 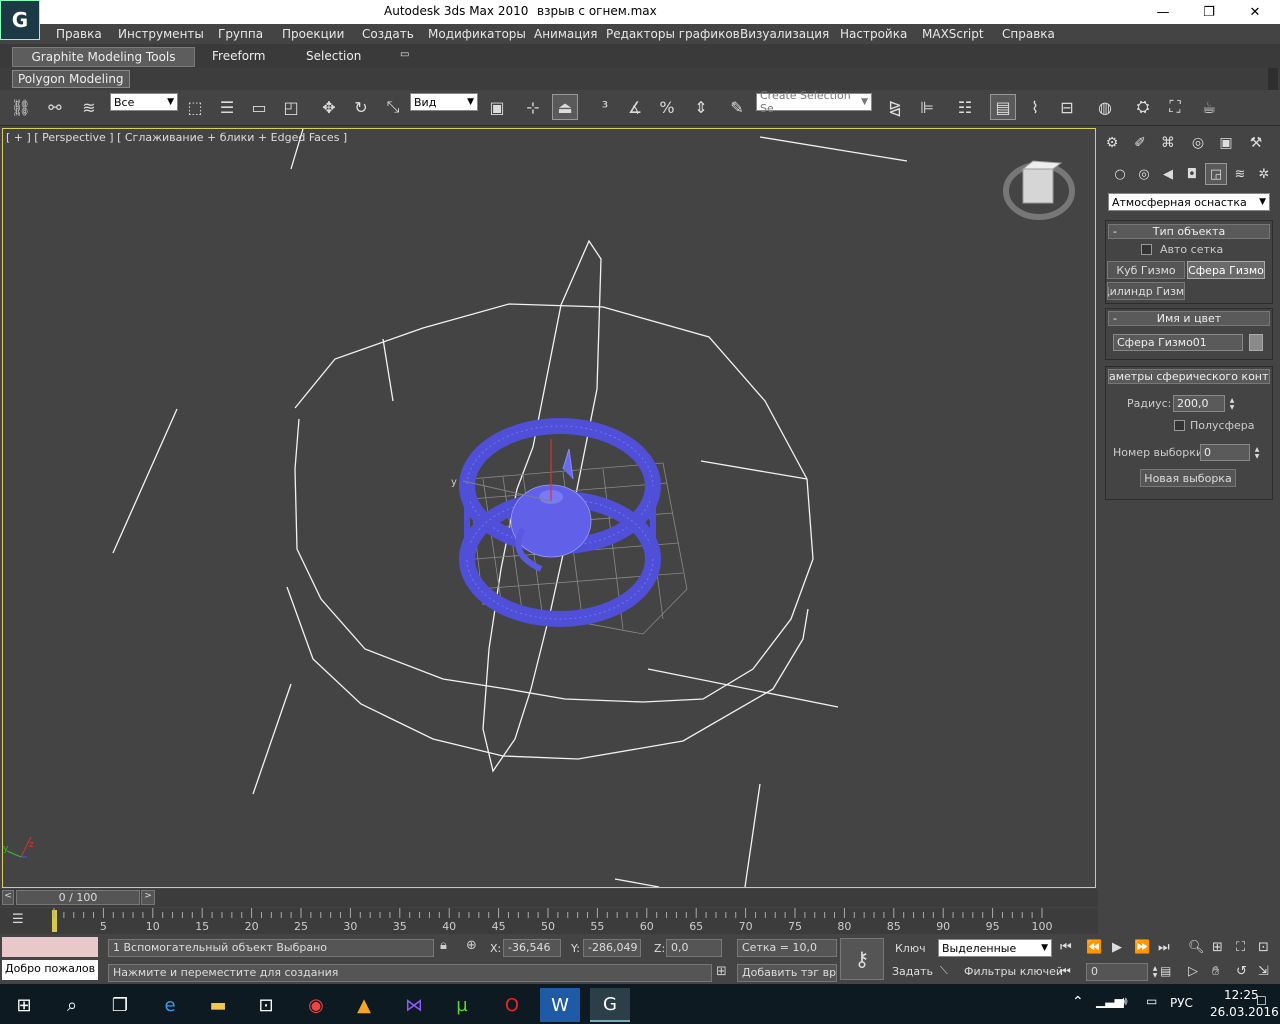 What do you see at coordinates (1215, 971) in the screenshot?
I see `pan-view-icon: ✋︎` at bounding box center [1215, 971].